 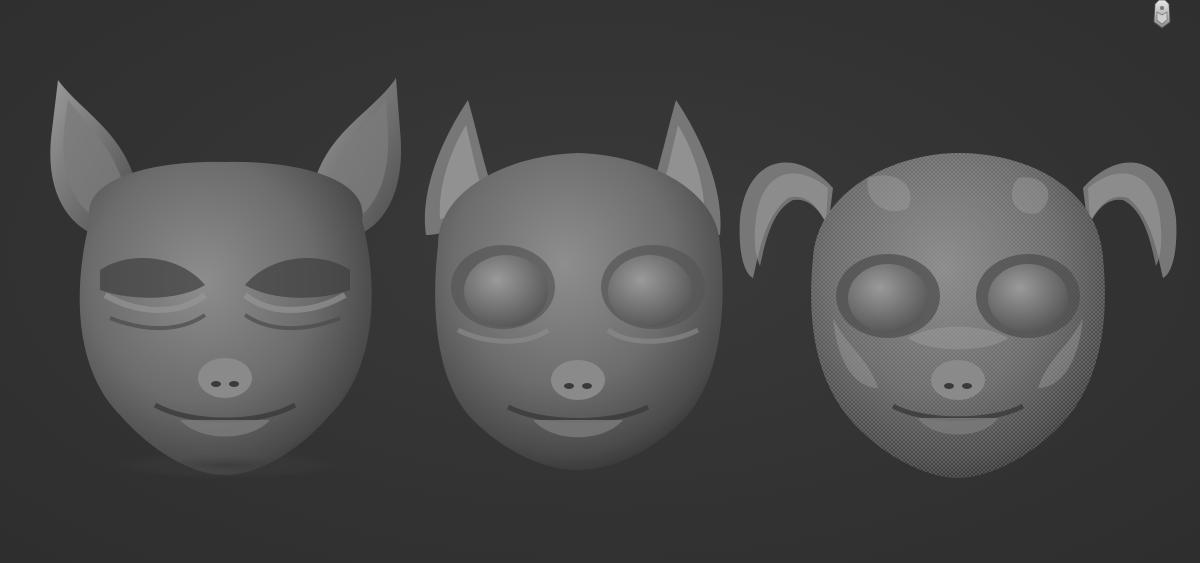 I want to click on orientation-gizmo-icon, so click(x=1162, y=15).